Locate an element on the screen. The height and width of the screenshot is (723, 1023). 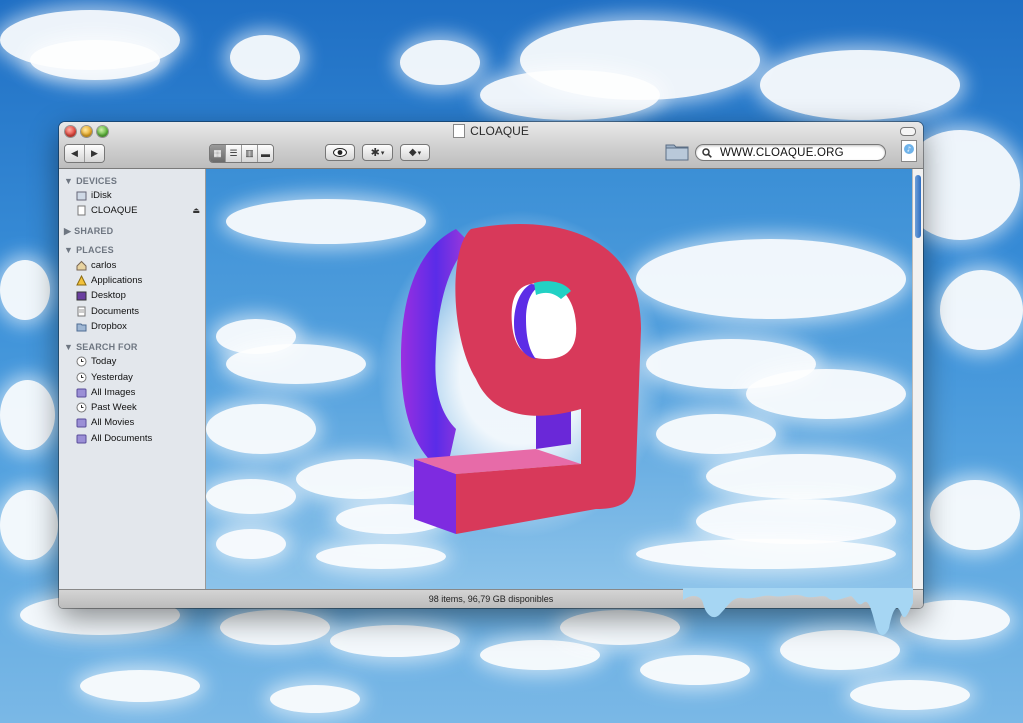
sidebar-item-today: Today is located at coordinates (132, 361).